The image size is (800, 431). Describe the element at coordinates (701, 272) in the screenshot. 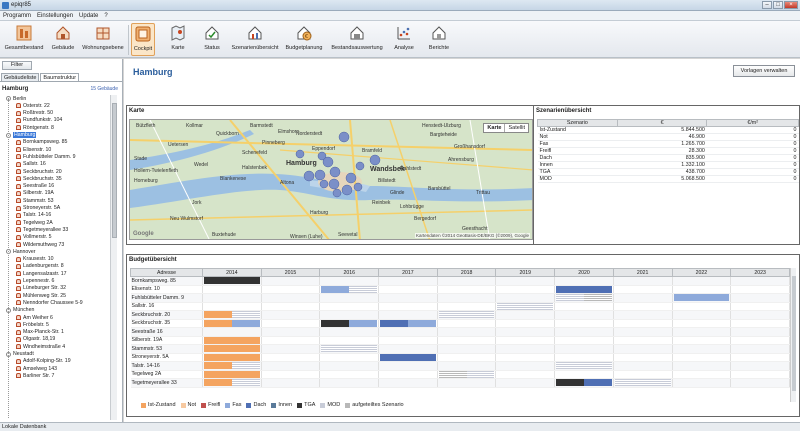

I see `col-year: 2022` at that location.